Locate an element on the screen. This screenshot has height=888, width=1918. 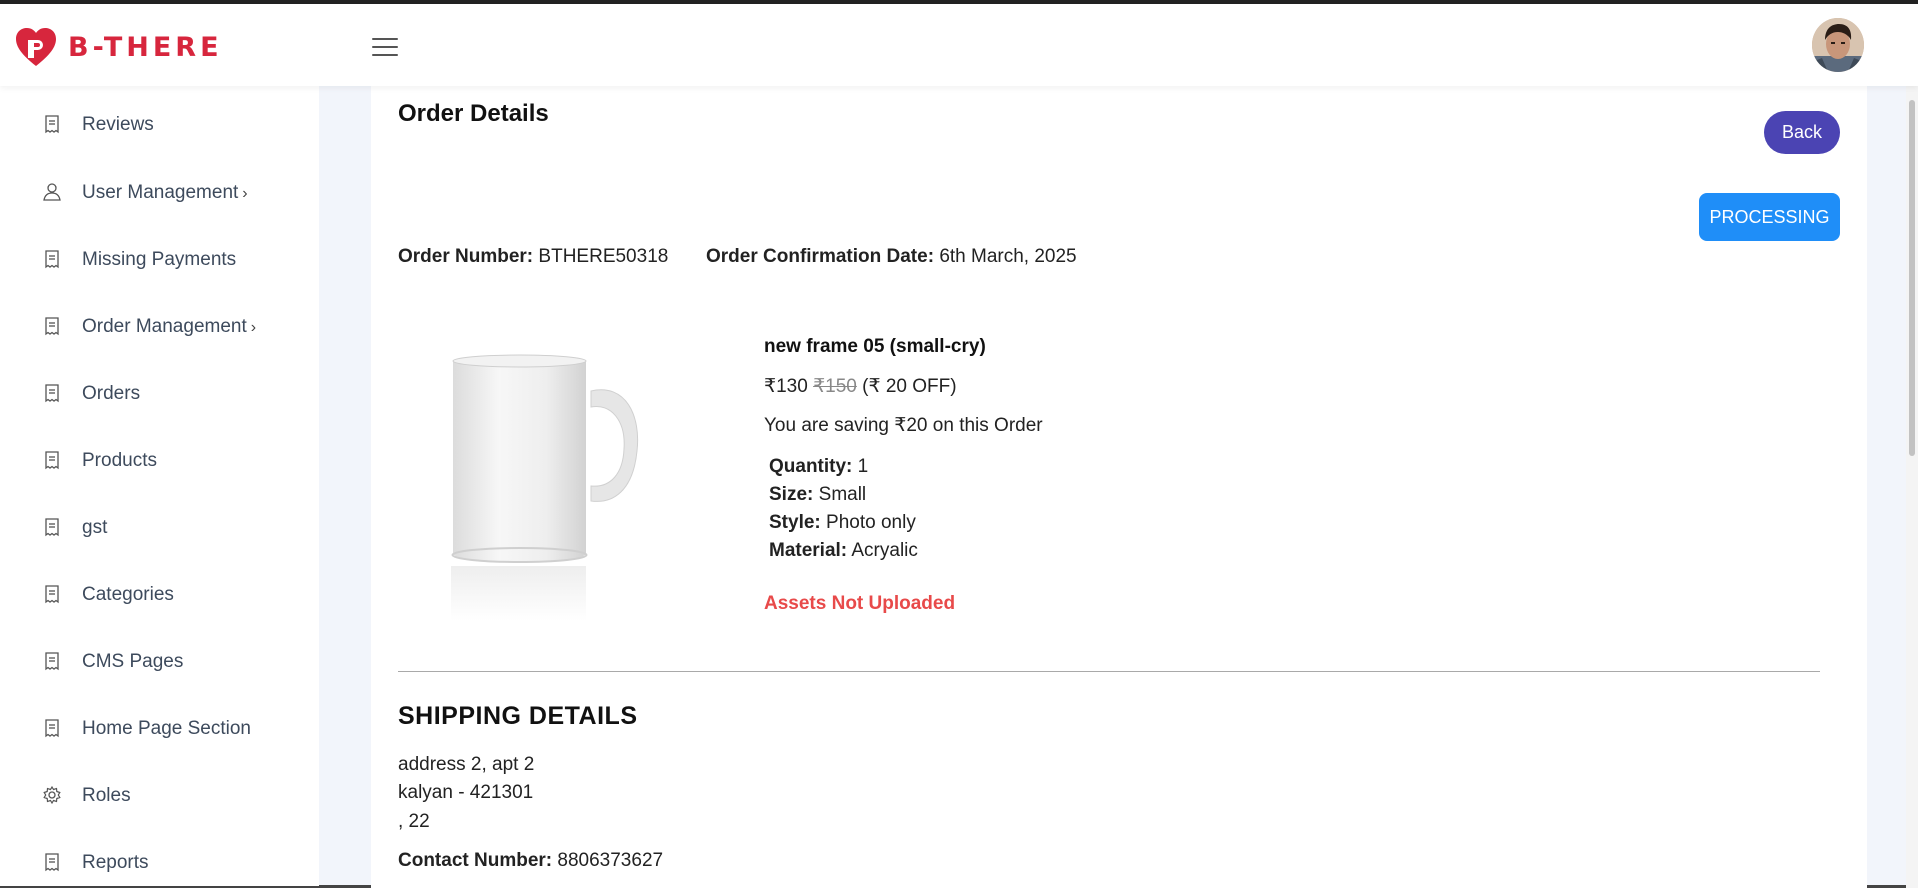
sidebar-item-label: Home Page Section is located at coordinates (166, 728).